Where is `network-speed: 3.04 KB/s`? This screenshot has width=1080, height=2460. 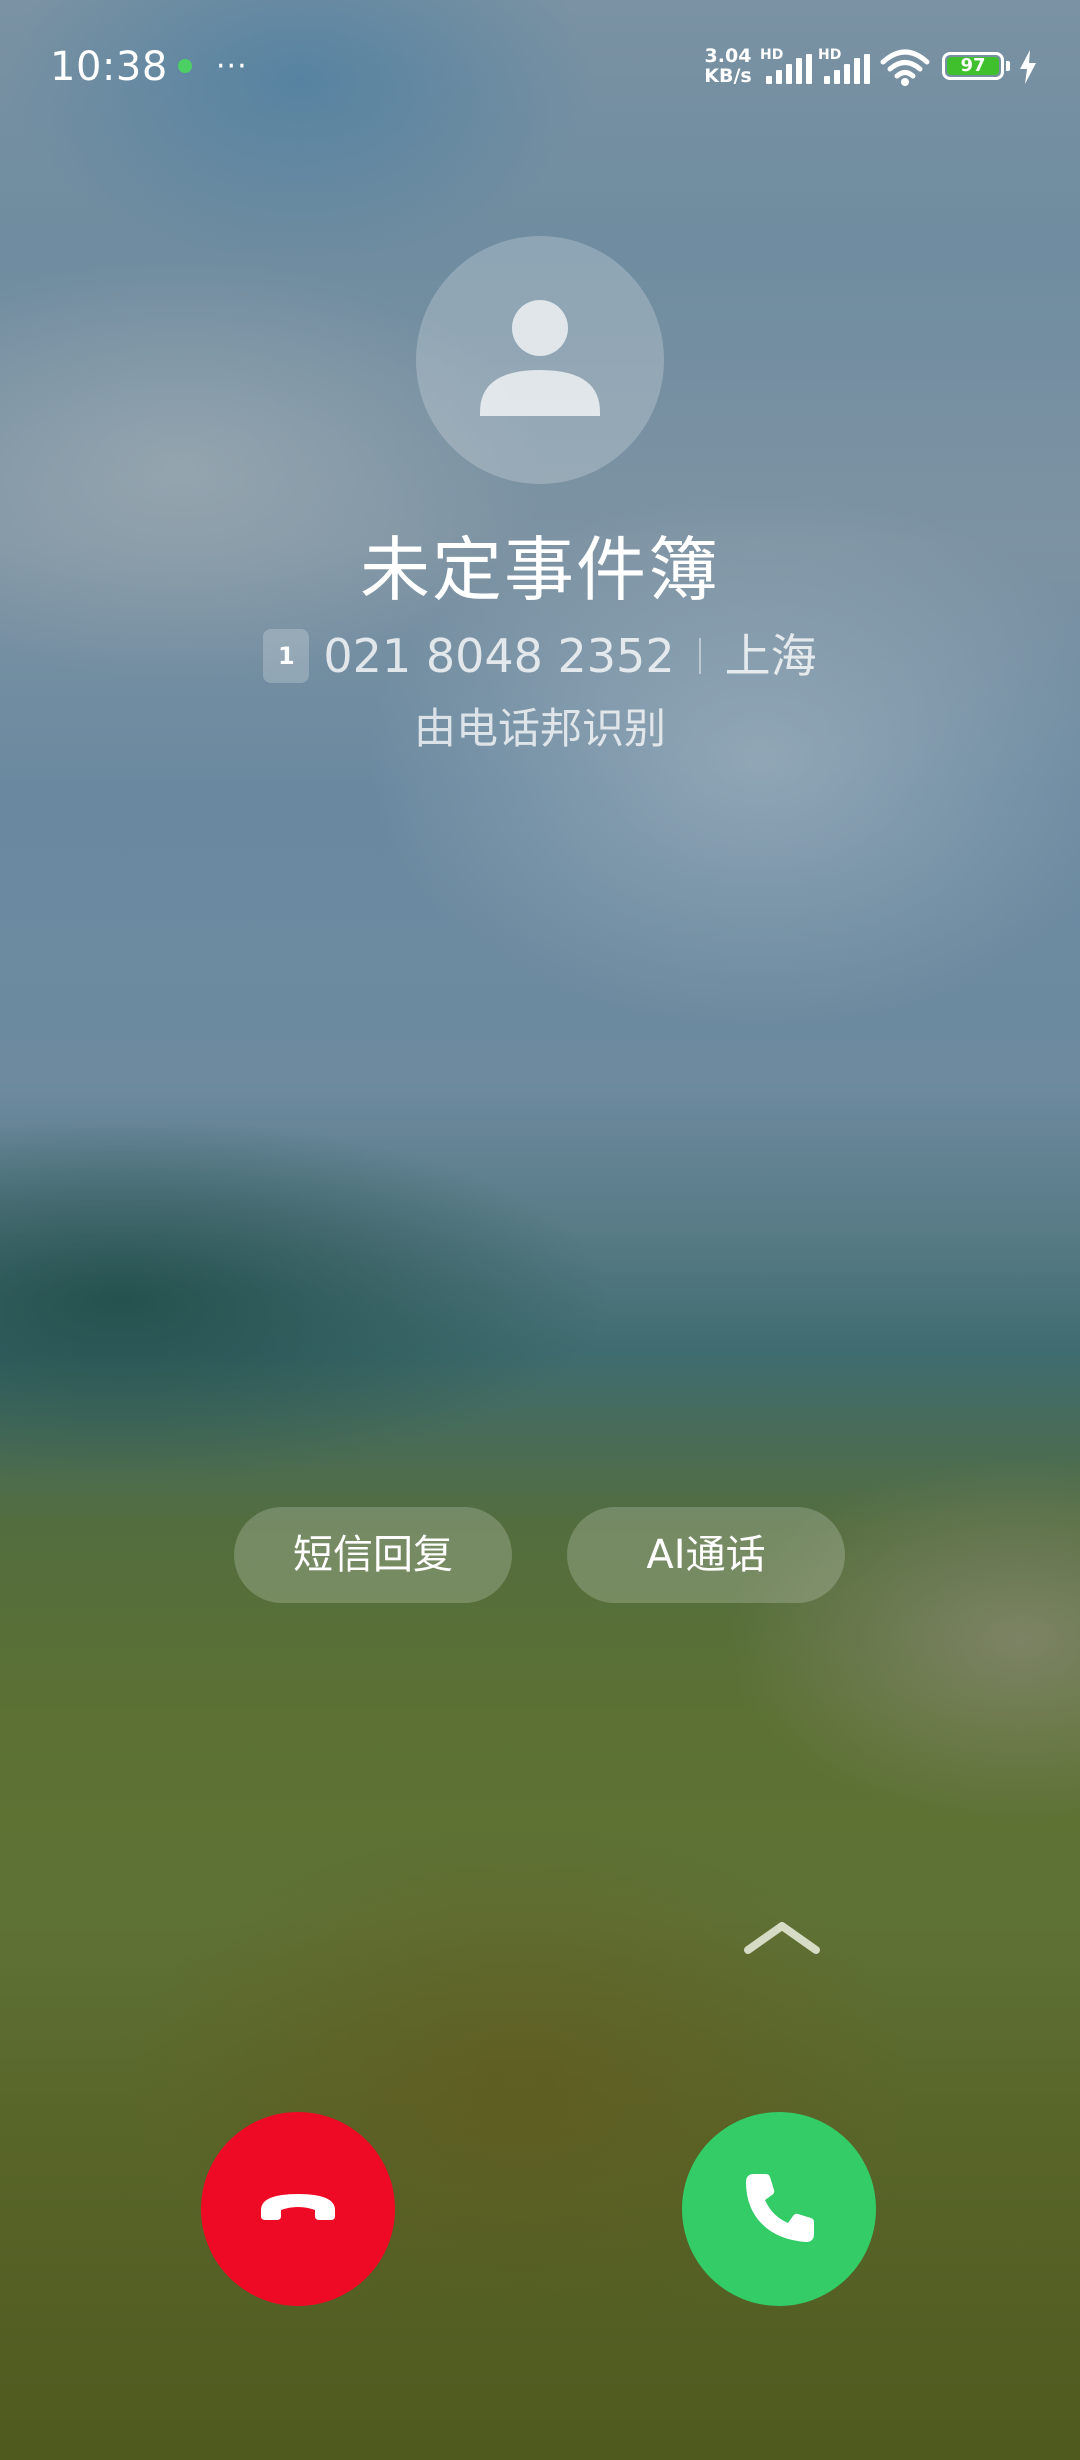
network-speed: 3.04 KB/s is located at coordinates (728, 66).